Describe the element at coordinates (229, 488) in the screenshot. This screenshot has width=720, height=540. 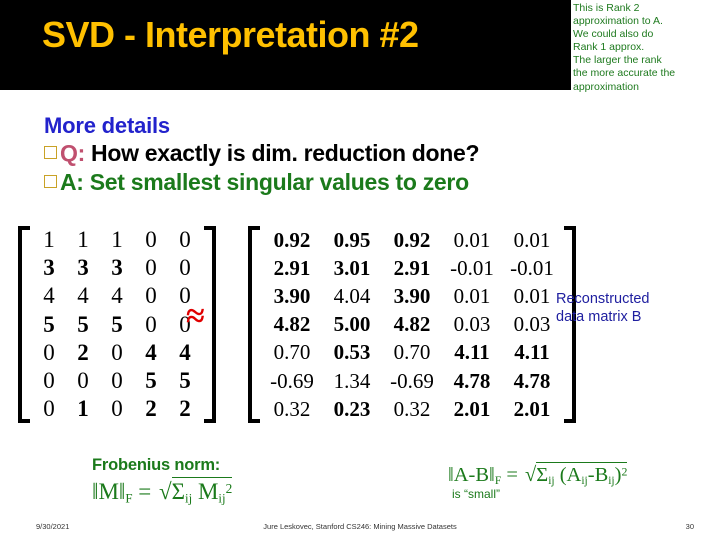
I see `frobenius-term-sup: 2` at that location.